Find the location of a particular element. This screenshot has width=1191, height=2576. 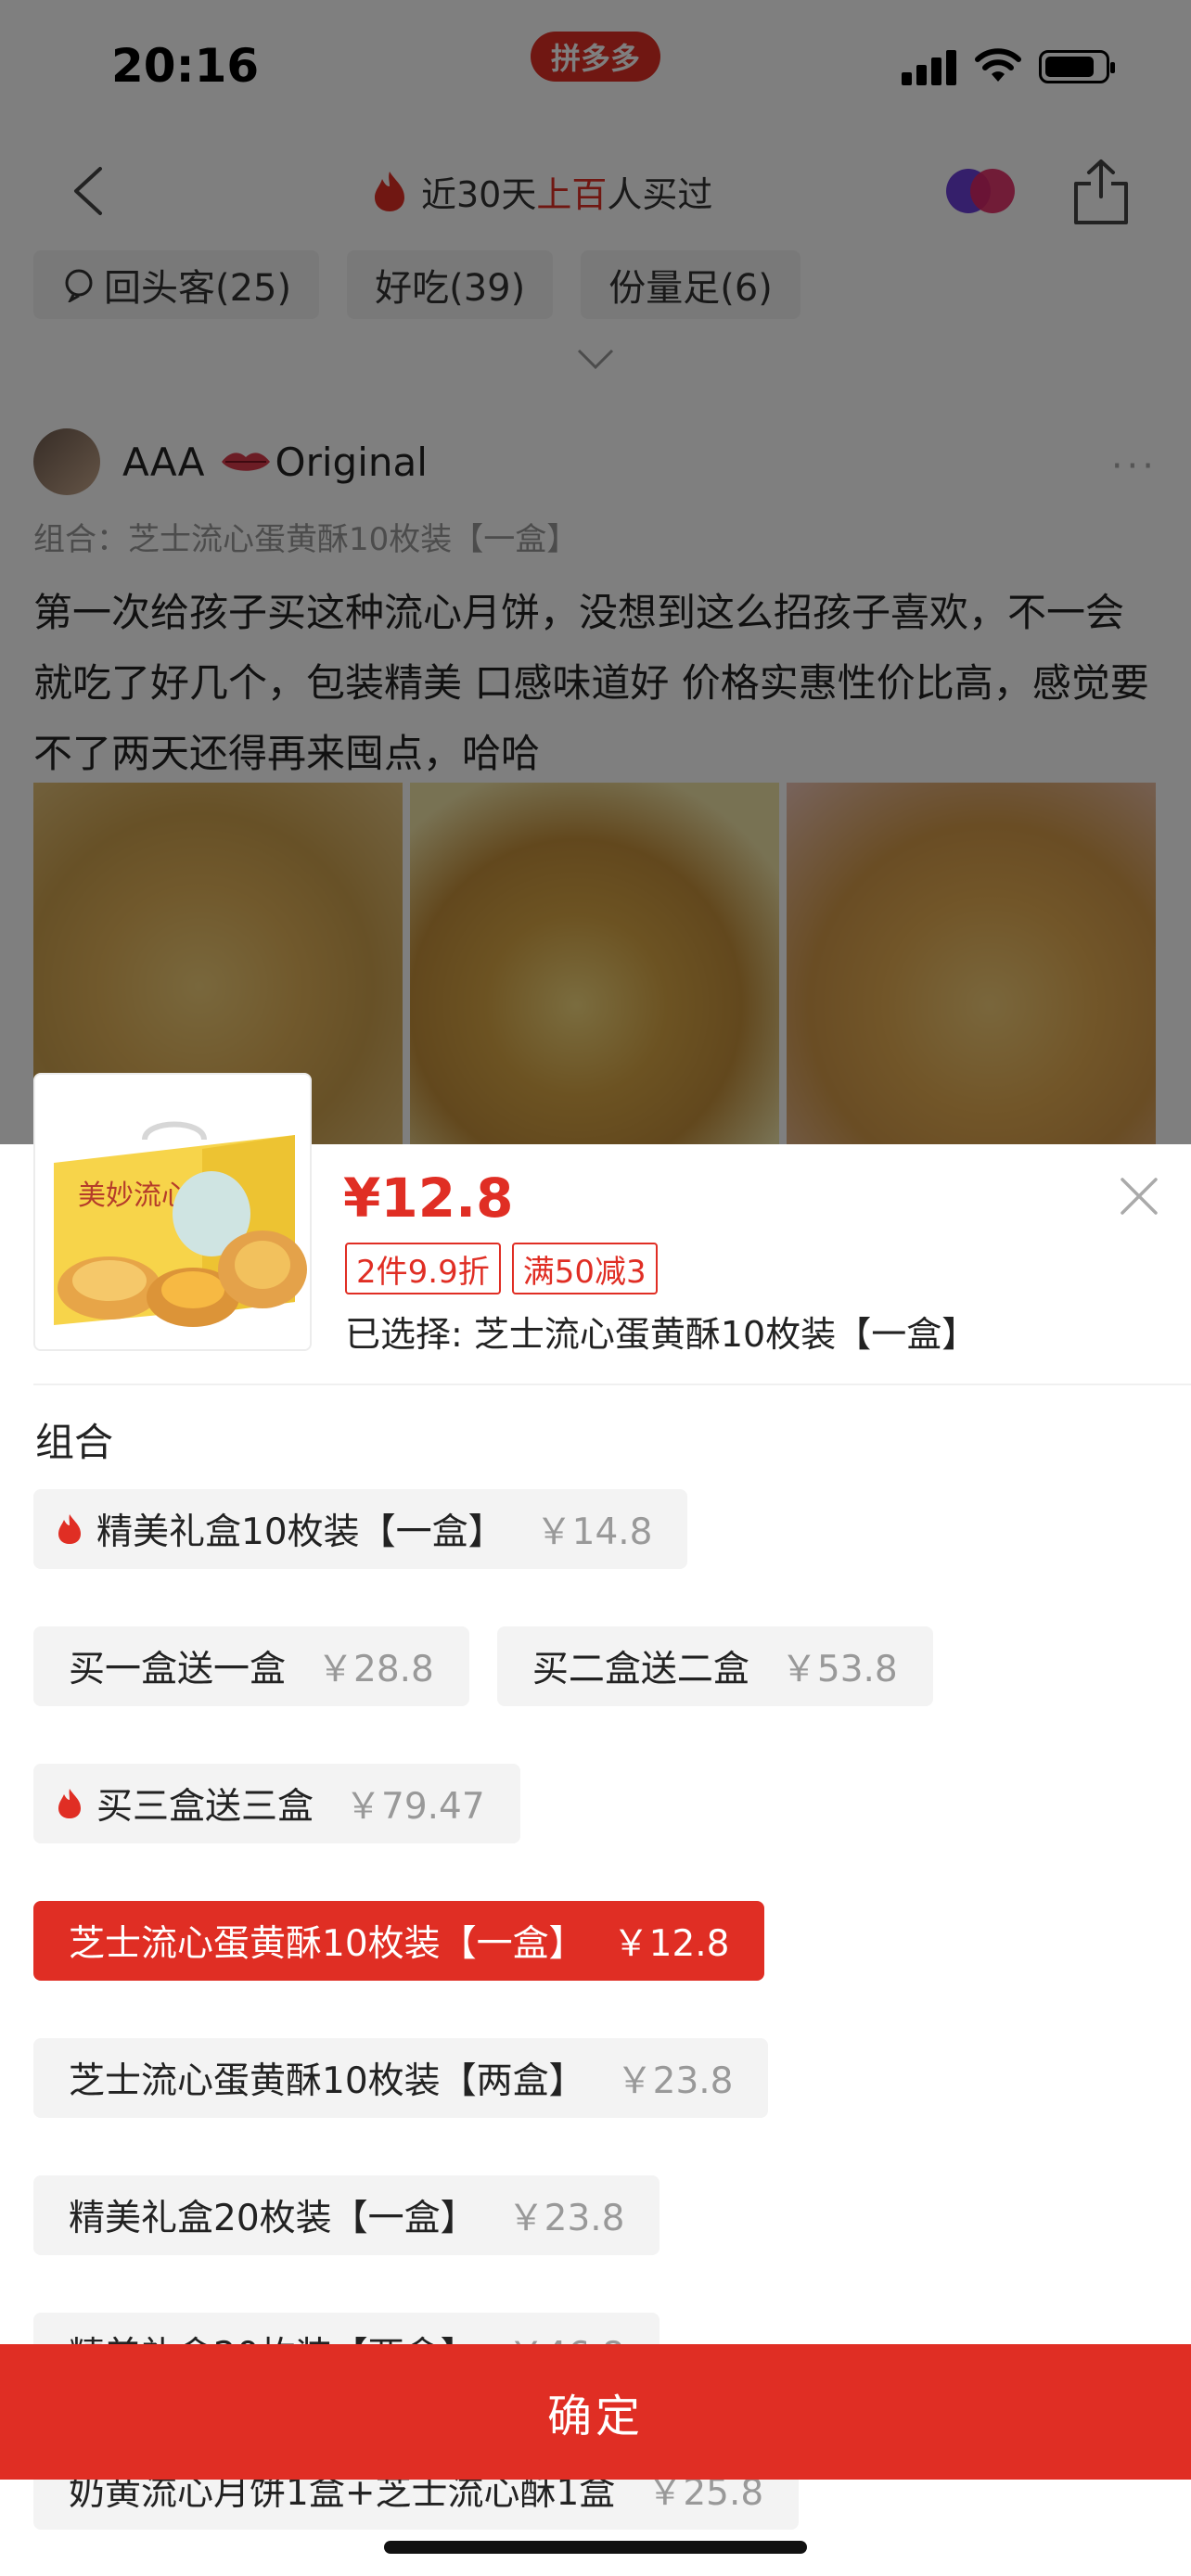

divider is located at coordinates (612, 1384).